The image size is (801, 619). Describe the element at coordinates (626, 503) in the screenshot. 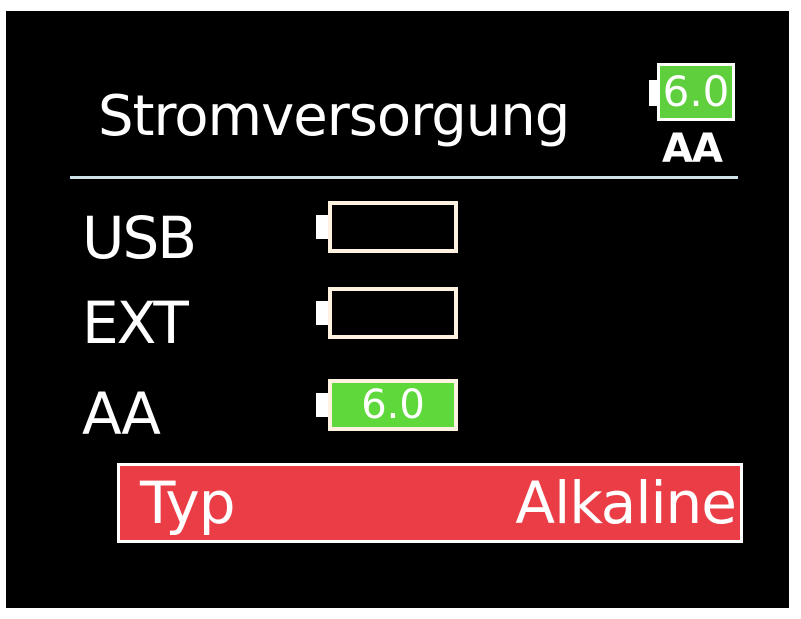

I see `type-value: Alkaline` at that location.